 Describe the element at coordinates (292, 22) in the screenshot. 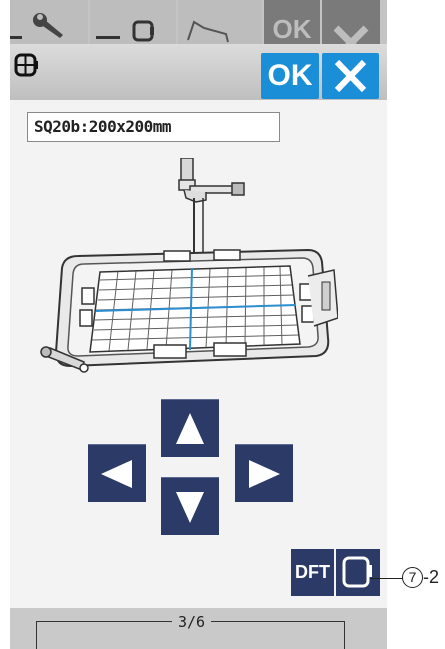

I see `tab-ok-button: OK` at that location.